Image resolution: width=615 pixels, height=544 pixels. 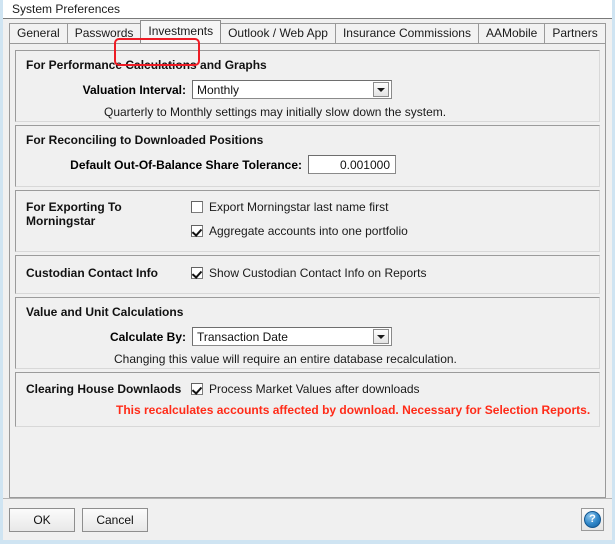 I want to click on aggregate-accounts-checkbox: Aggregate accounts into one portfolio, so click(x=390, y=231).